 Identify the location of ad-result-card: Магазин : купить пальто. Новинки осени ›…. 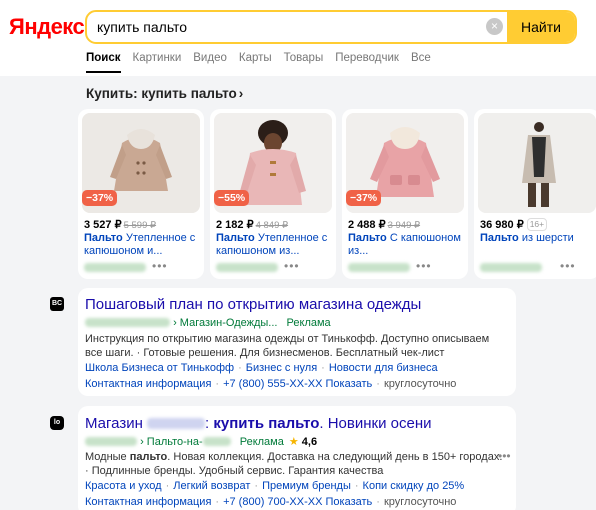
(297, 458).